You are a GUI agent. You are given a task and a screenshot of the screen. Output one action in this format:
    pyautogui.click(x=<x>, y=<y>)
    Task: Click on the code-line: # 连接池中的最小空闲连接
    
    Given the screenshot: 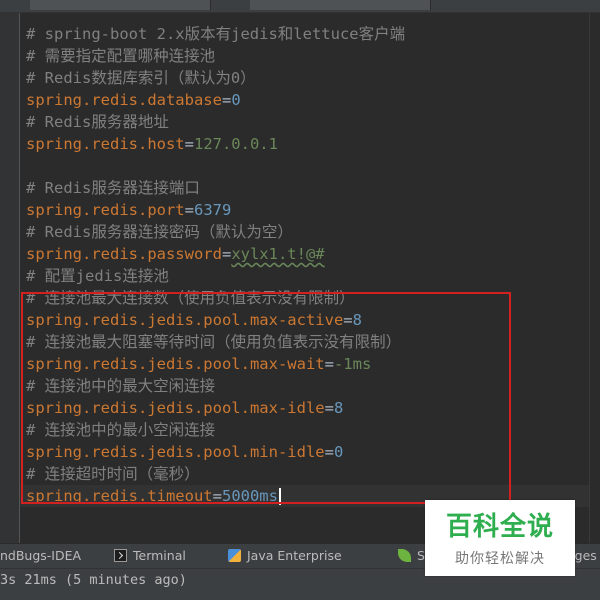 What is the action you would take?
    pyautogui.click(x=120, y=430)
    